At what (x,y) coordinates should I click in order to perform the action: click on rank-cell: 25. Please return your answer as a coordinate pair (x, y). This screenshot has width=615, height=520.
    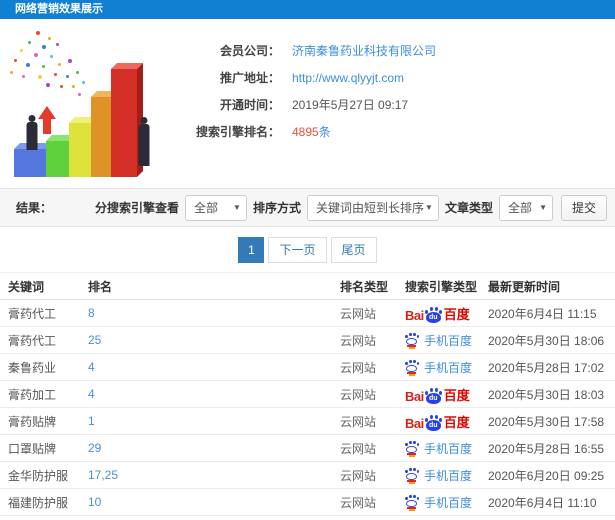
    Looking at the image, I should click on (214, 340).